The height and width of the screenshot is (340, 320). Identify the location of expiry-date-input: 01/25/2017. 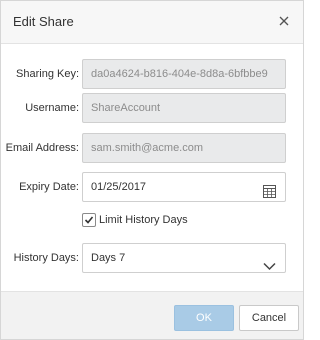
(184, 187).